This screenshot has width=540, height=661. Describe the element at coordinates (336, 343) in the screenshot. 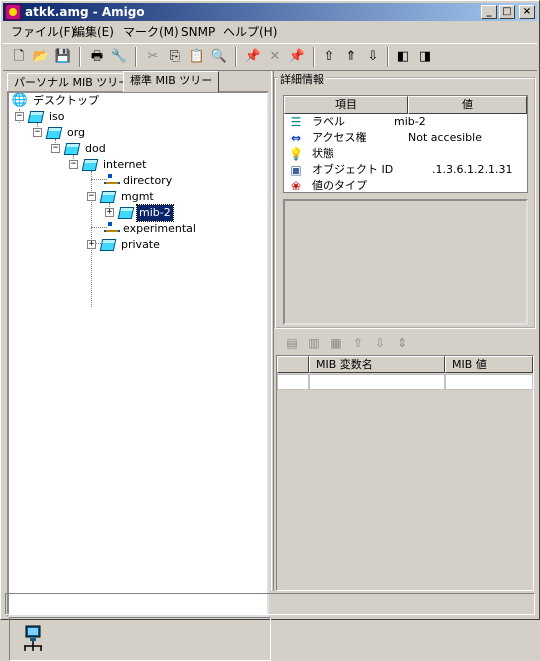

I see `mib-edit-icon: ▦` at that location.